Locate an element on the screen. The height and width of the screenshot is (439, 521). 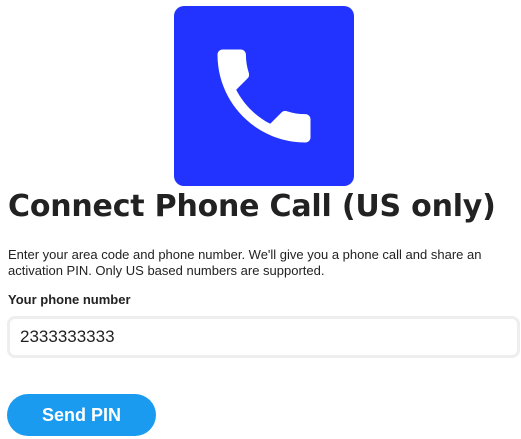
phone-number-input is located at coordinates (263, 337).